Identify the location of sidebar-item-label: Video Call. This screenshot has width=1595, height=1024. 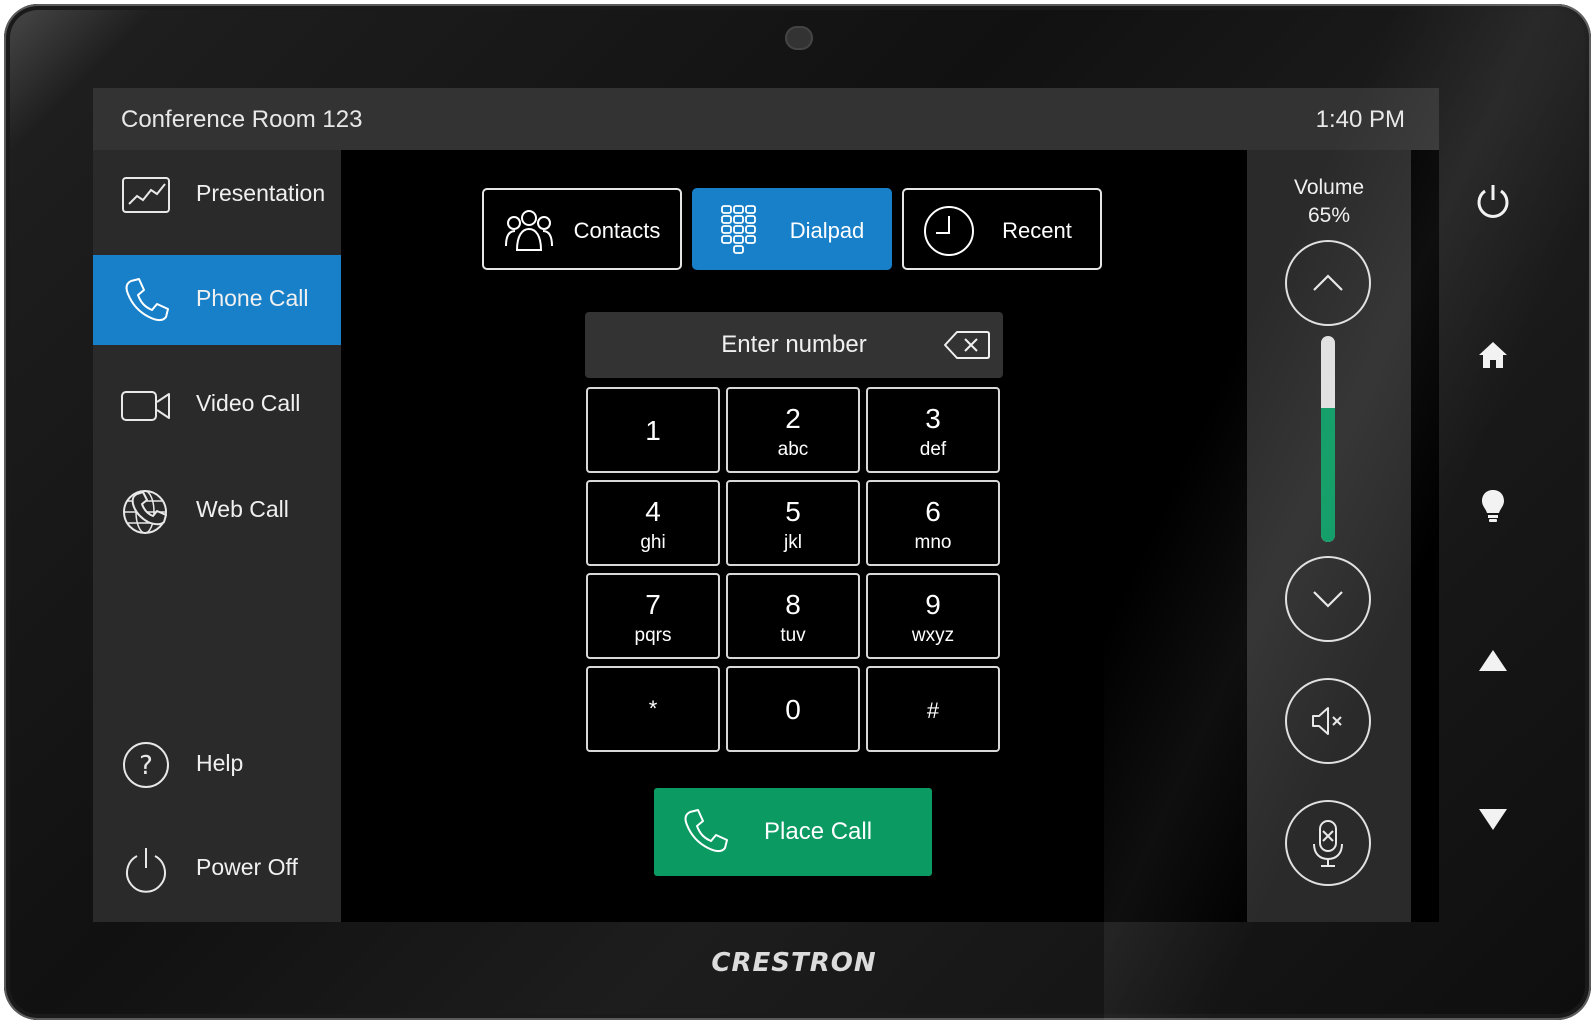
(248, 403).